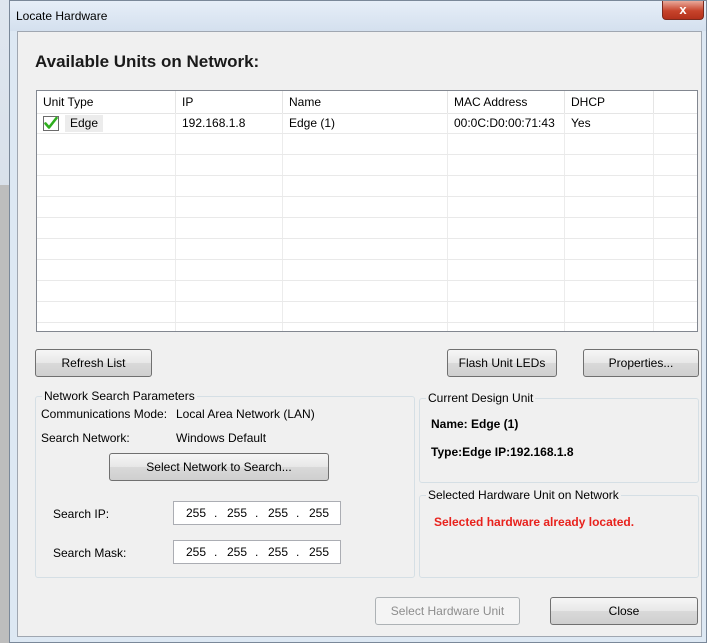 The image size is (707, 643). I want to click on close-icon: x, so click(683, 9).